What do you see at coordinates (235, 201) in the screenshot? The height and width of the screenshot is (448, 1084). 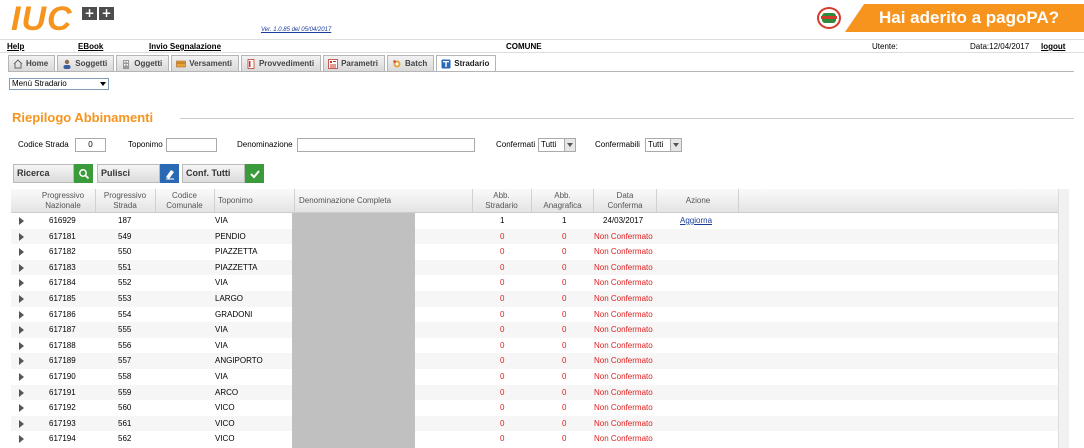 I see `col-toponimo: Toponimo` at bounding box center [235, 201].